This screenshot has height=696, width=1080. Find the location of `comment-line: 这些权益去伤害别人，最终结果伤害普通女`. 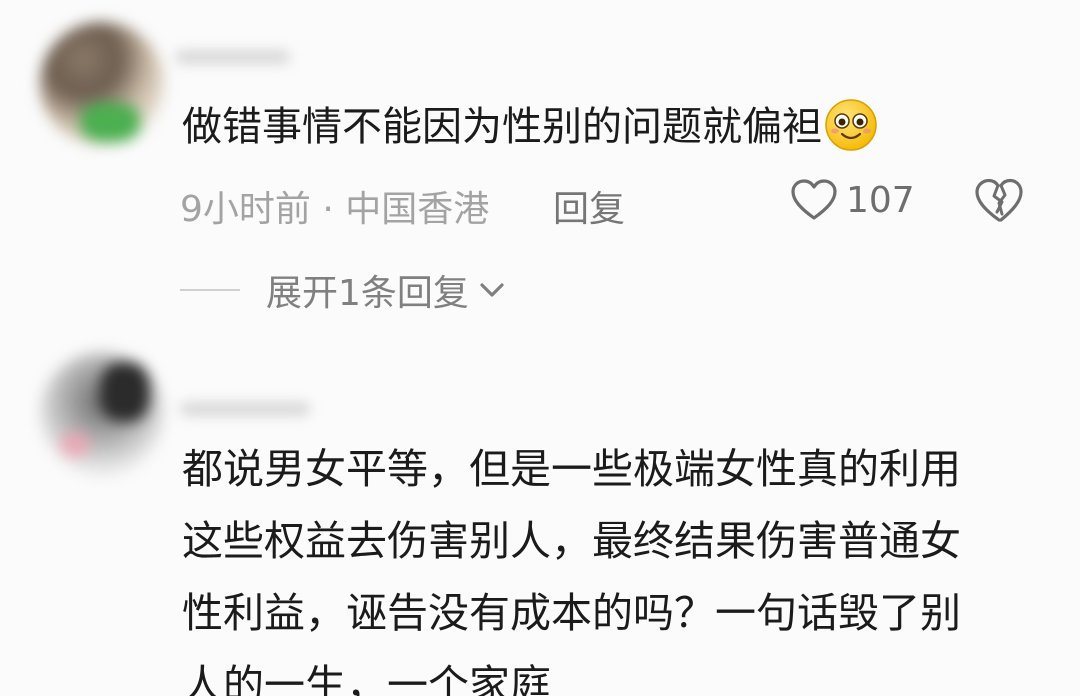

comment-line: 这些权益去伤害别人，最终结果伤害普通女 is located at coordinates (571, 541).